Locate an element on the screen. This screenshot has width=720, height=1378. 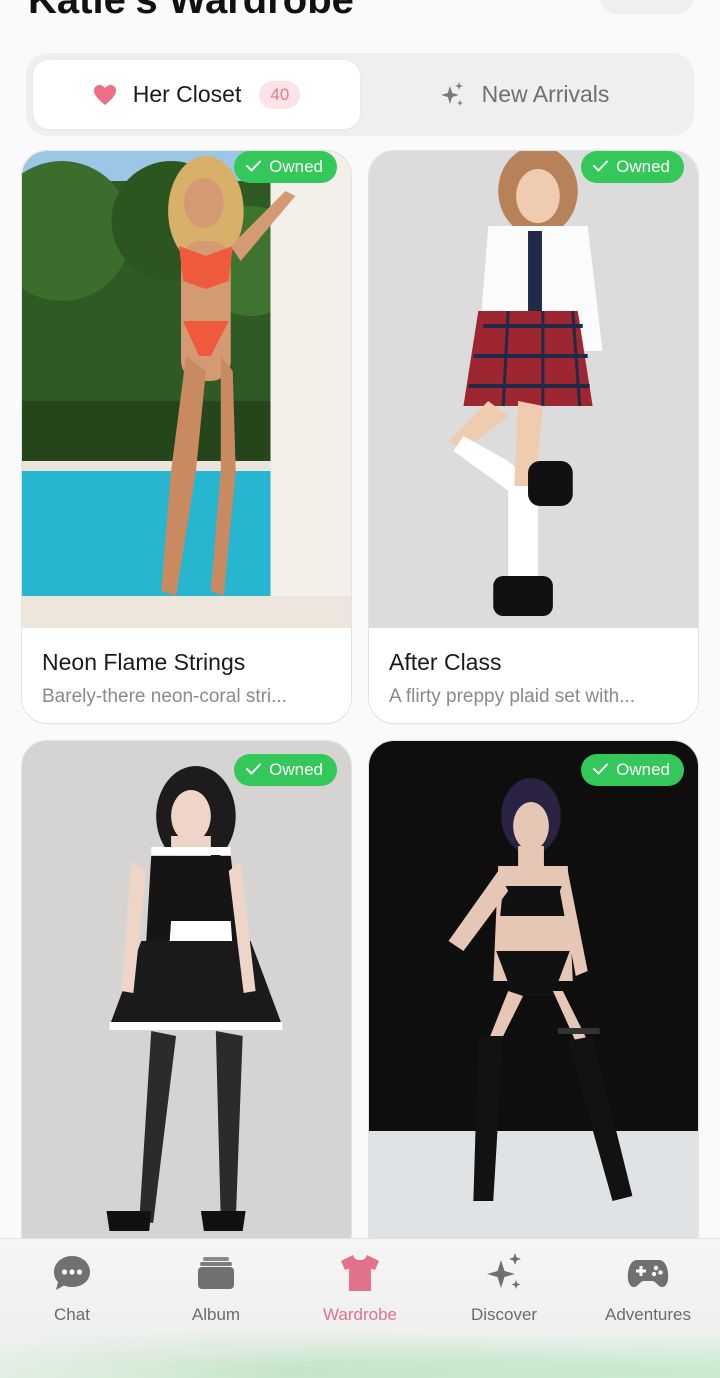
tab-her-closet: Her Closet 40 is located at coordinates (196, 94).